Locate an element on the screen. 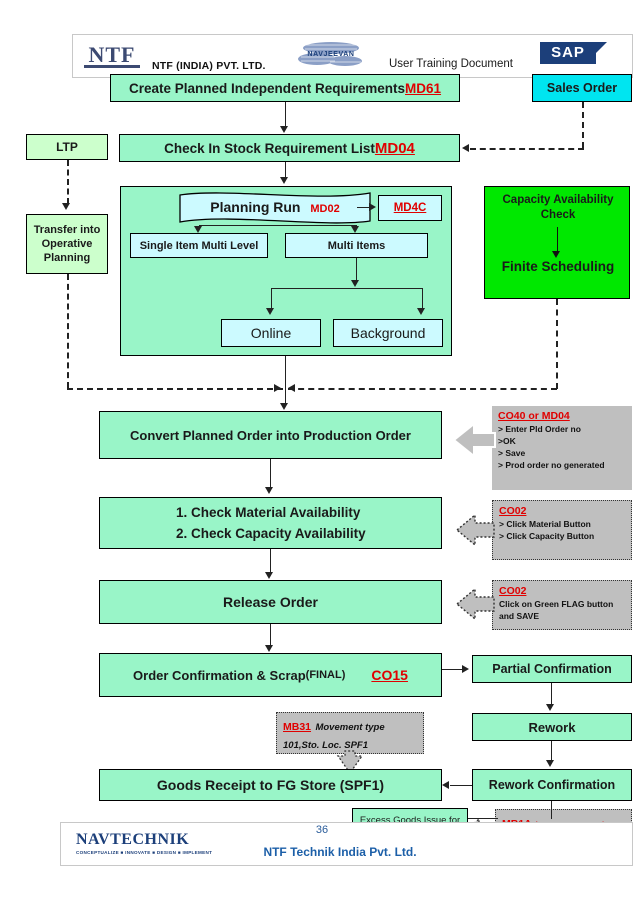 The image size is (638, 902). step-release-order: Release Order is located at coordinates (270, 602).